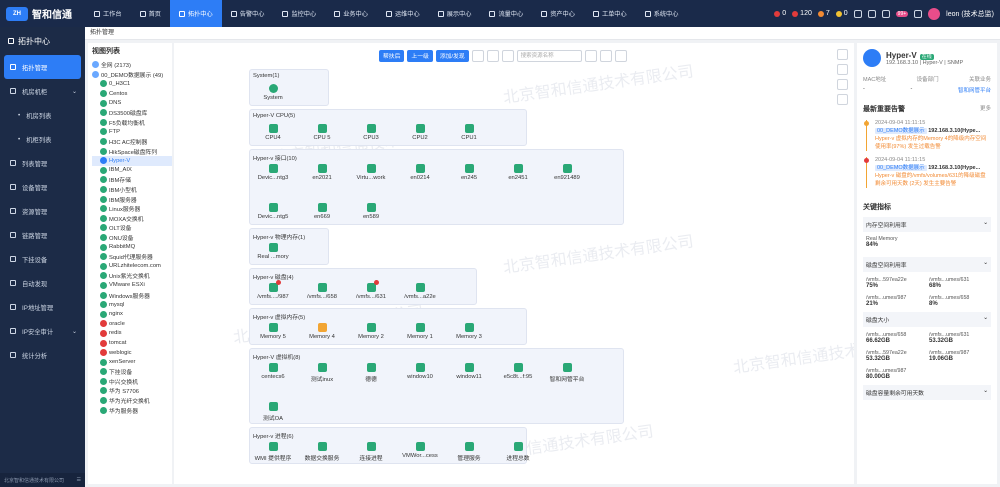  I want to click on tree-node: HikSpace磁盘阵列, so click(132, 151).